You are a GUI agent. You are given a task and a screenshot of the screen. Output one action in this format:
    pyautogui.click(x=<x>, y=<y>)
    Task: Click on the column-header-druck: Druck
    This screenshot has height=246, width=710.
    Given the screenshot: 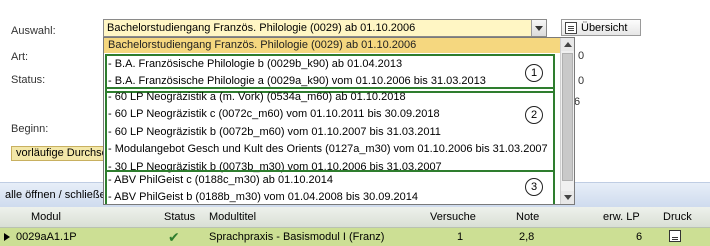 What is the action you would take?
    pyautogui.click(x=677, y=217)
    